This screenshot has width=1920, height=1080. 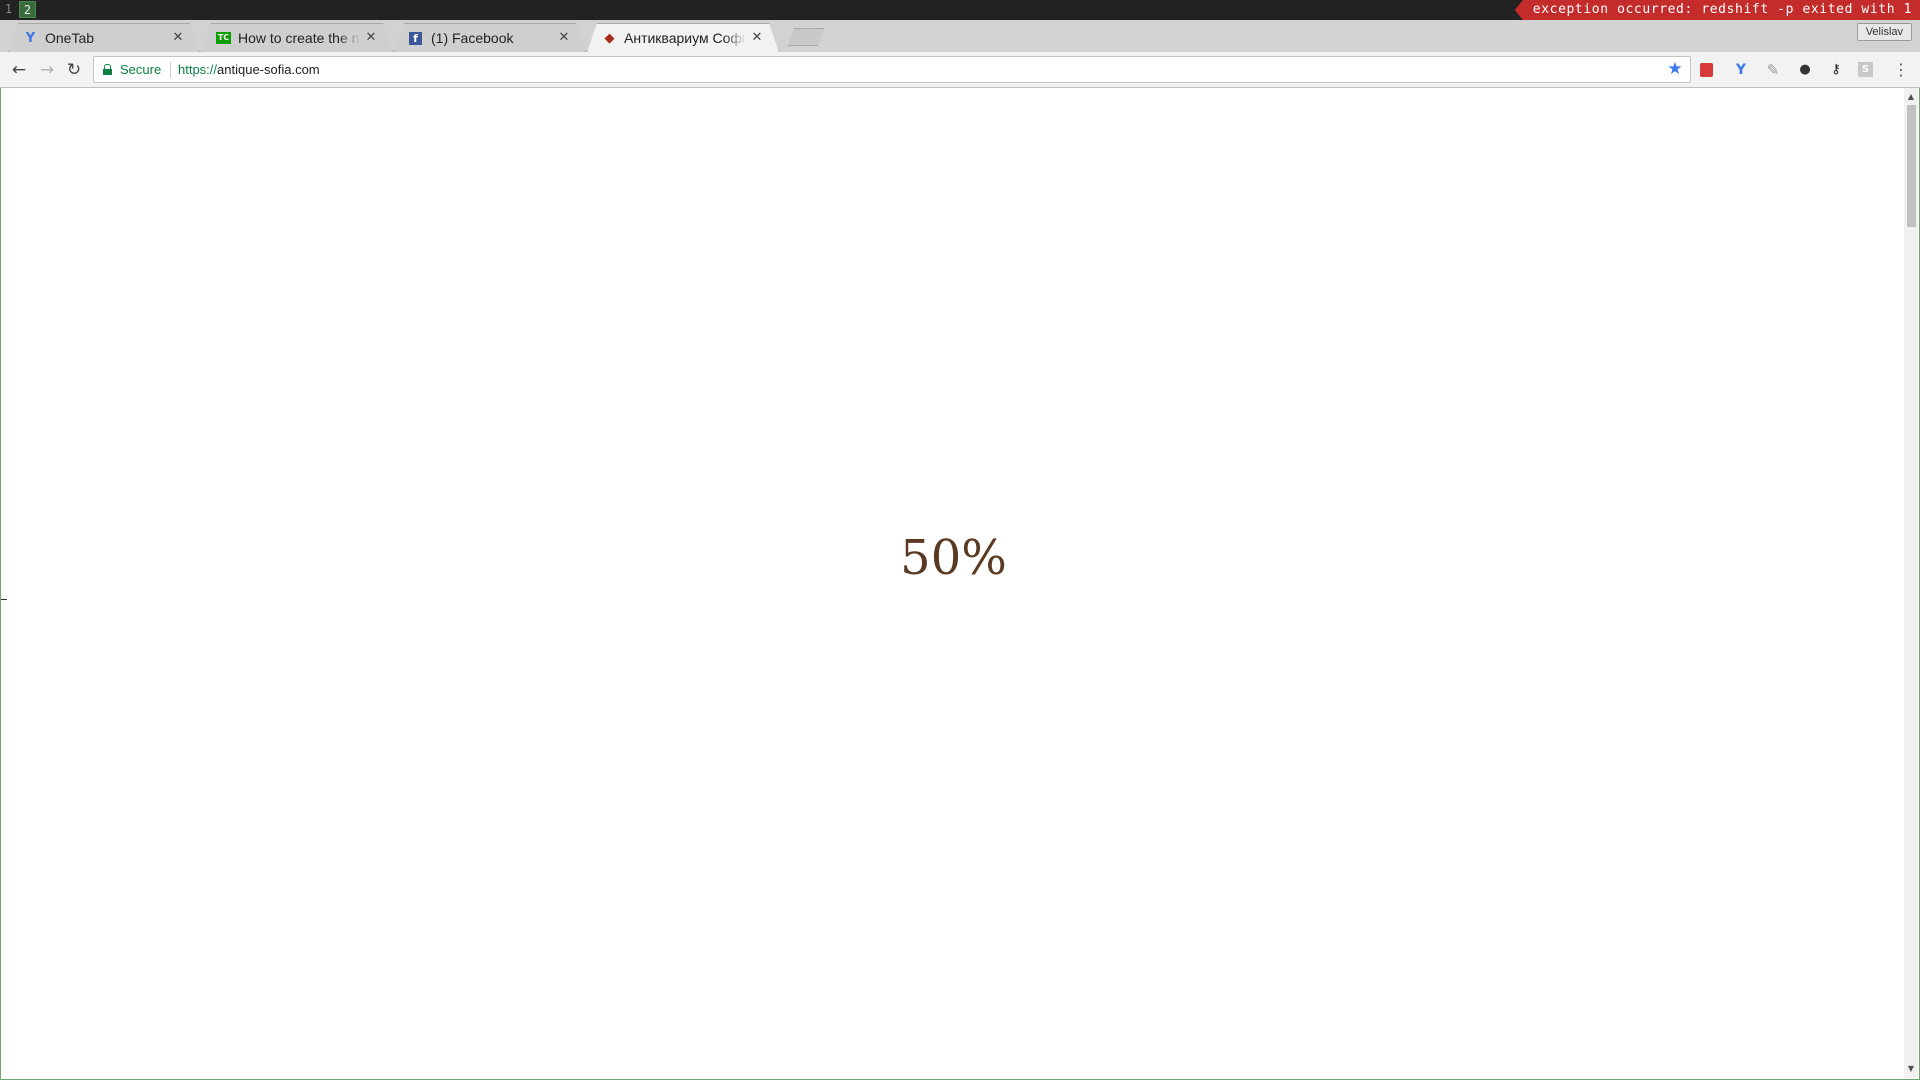 What do you see at coordinates (1675, 69) in the screenshot?
I see `bookmark-star-icon: ★` at bounding box center [1675, 69].